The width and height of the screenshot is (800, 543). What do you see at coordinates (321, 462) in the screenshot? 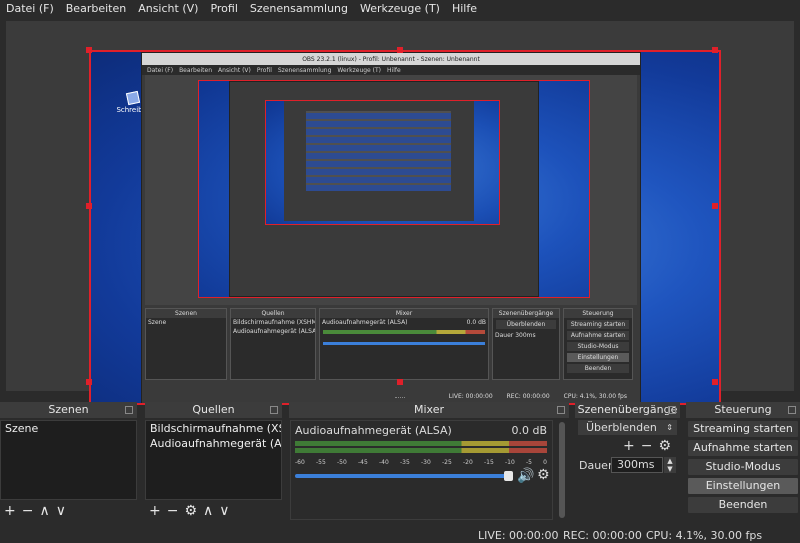
I see `meter-tick-label: -55` at bounding box center [321, 462].